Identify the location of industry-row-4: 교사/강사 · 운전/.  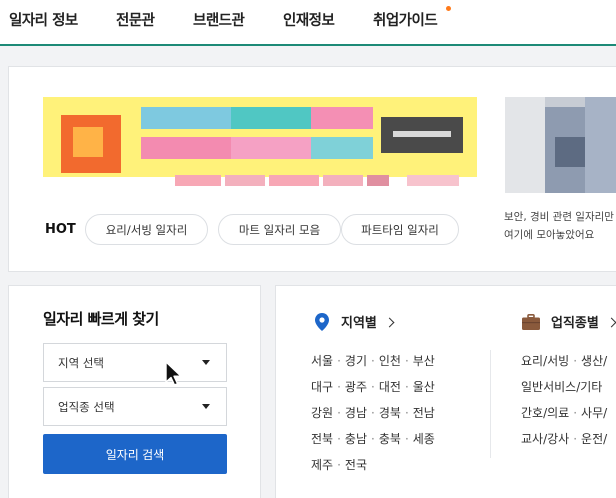
(564, 439).